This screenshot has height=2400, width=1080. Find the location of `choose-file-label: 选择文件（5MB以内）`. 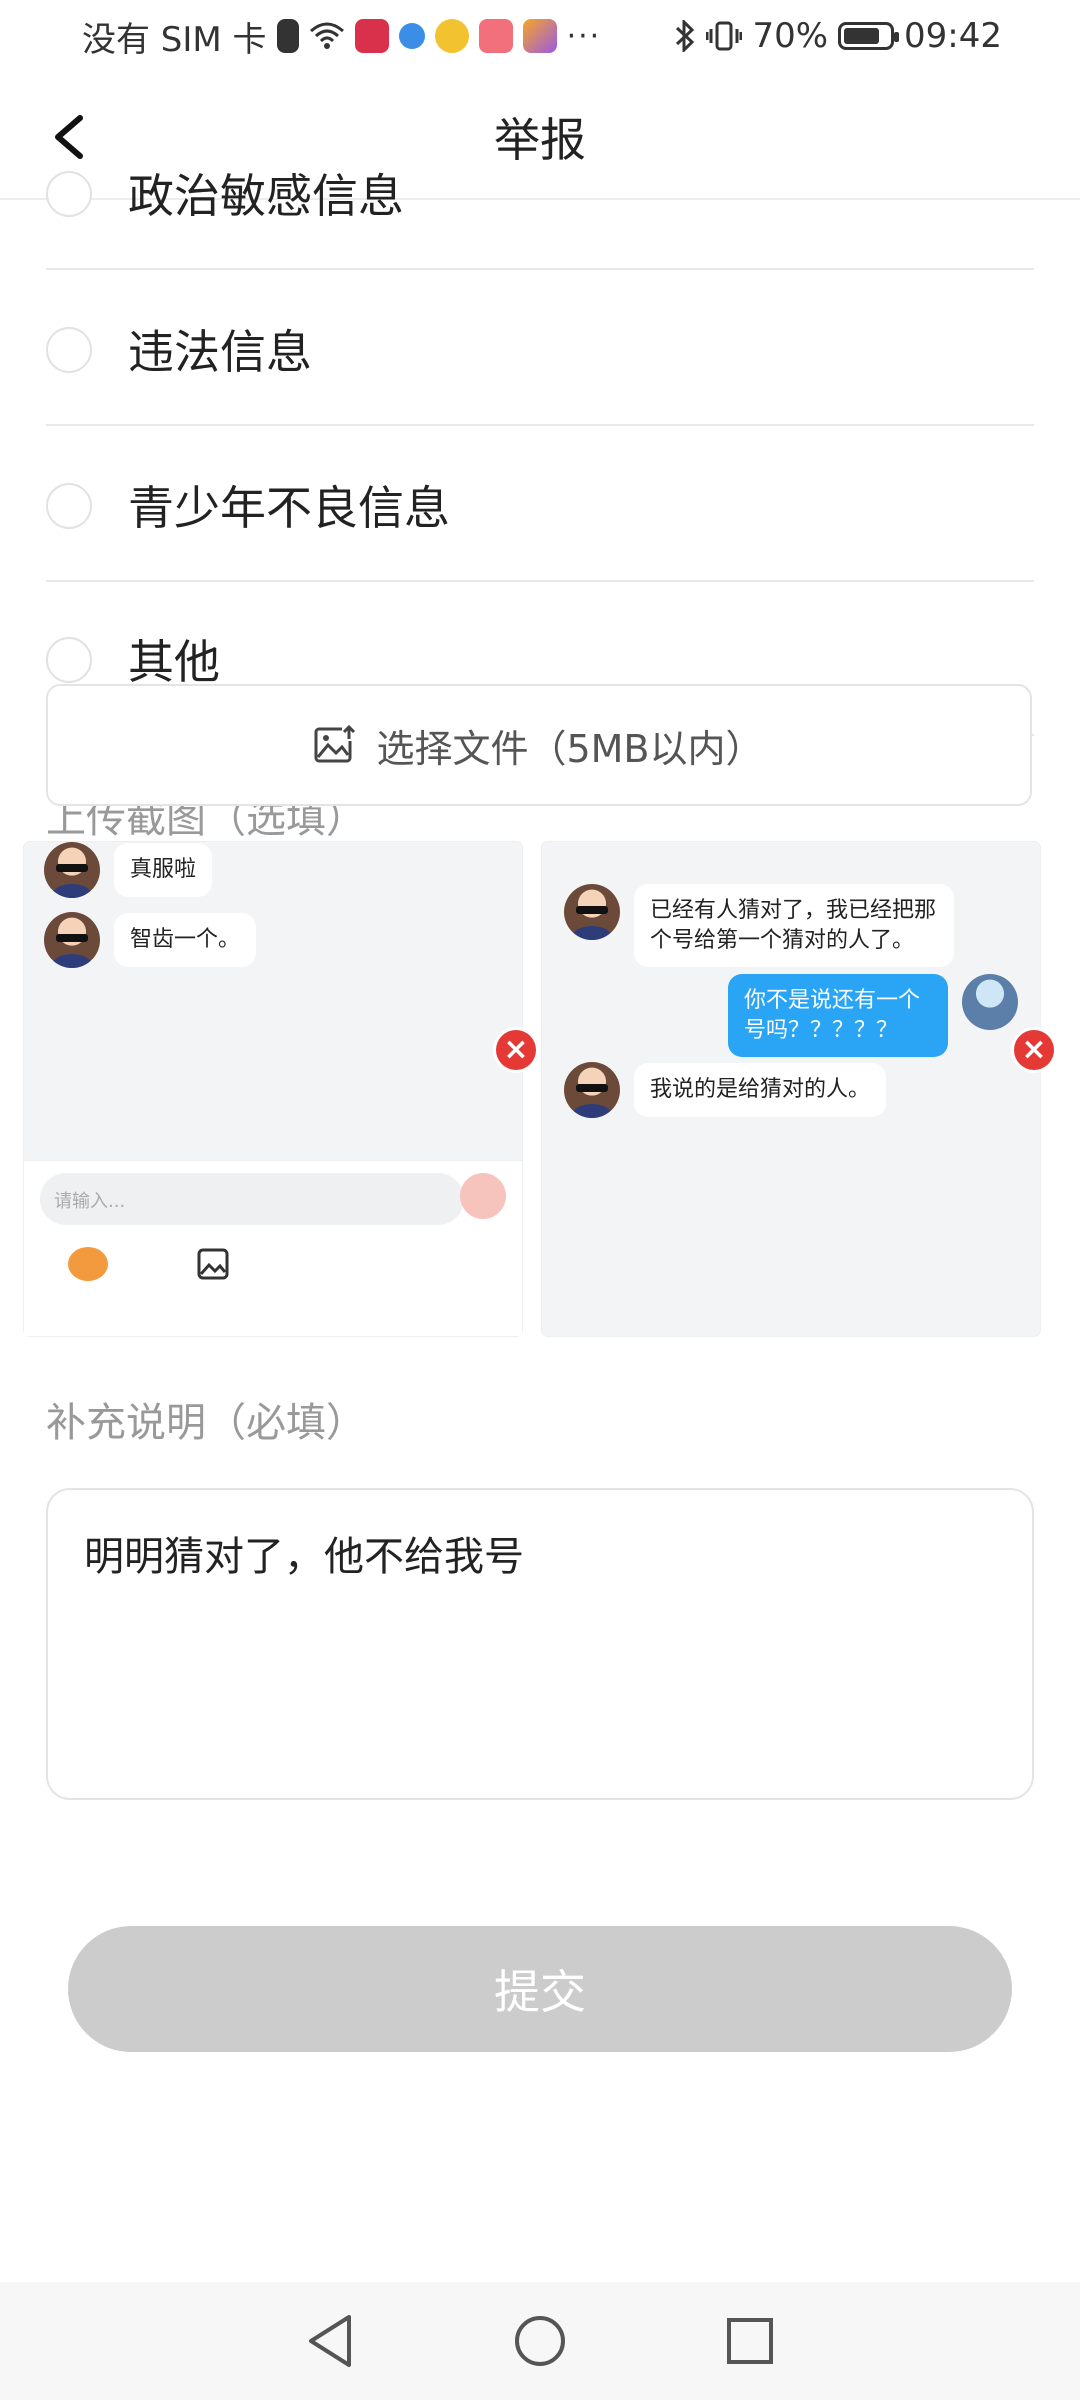

choose-file-label: 选择文件（5MB以内） is located at coordinates (570, 748).